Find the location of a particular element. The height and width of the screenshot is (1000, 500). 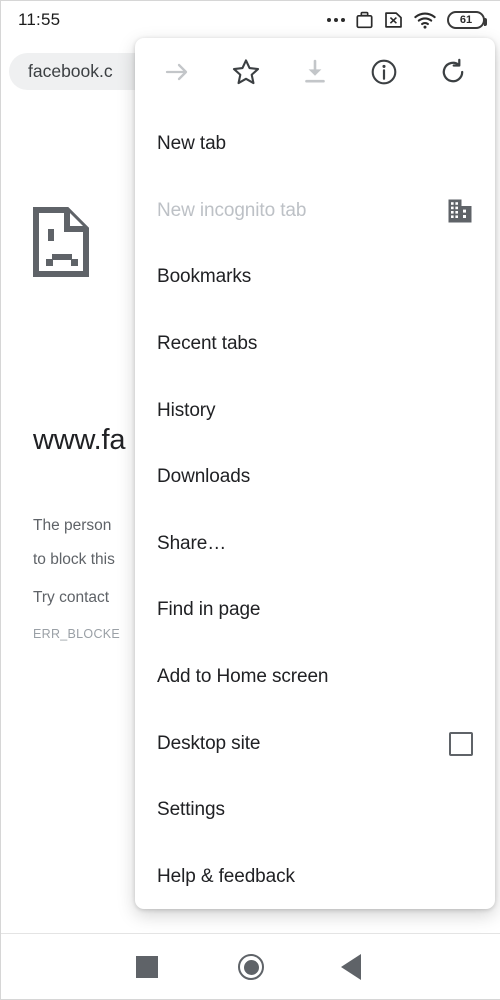

recents-button is located at coordinates (147, 967).